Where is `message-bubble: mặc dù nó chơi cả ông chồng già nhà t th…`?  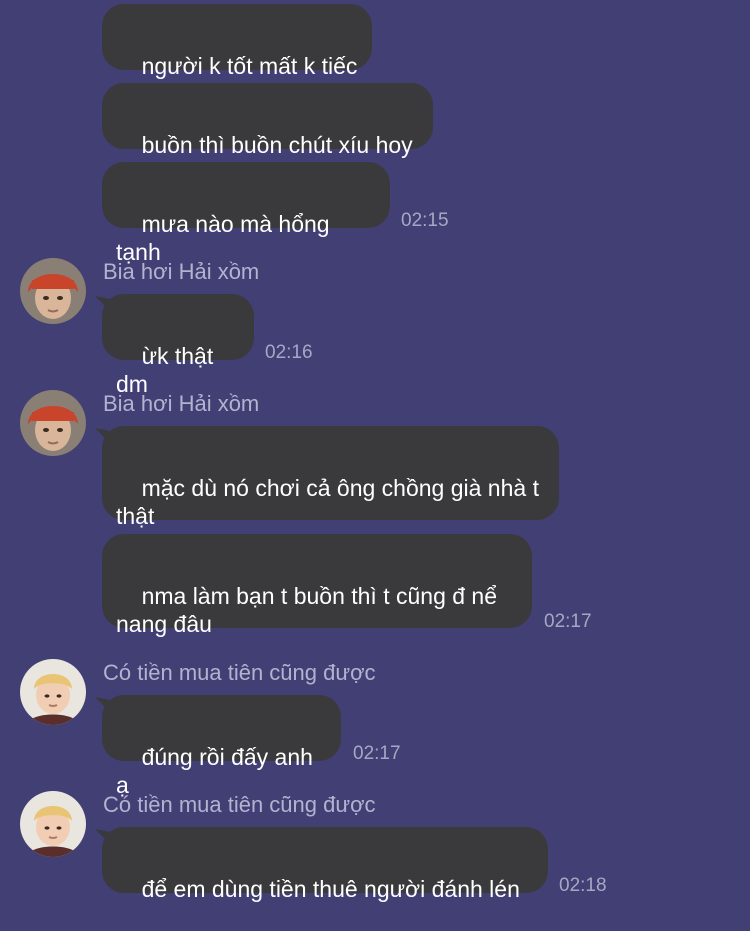
message-bubble: mặc dù nó chơi cả ông chồng già nhà t th… is located at coordinates (330, 477).